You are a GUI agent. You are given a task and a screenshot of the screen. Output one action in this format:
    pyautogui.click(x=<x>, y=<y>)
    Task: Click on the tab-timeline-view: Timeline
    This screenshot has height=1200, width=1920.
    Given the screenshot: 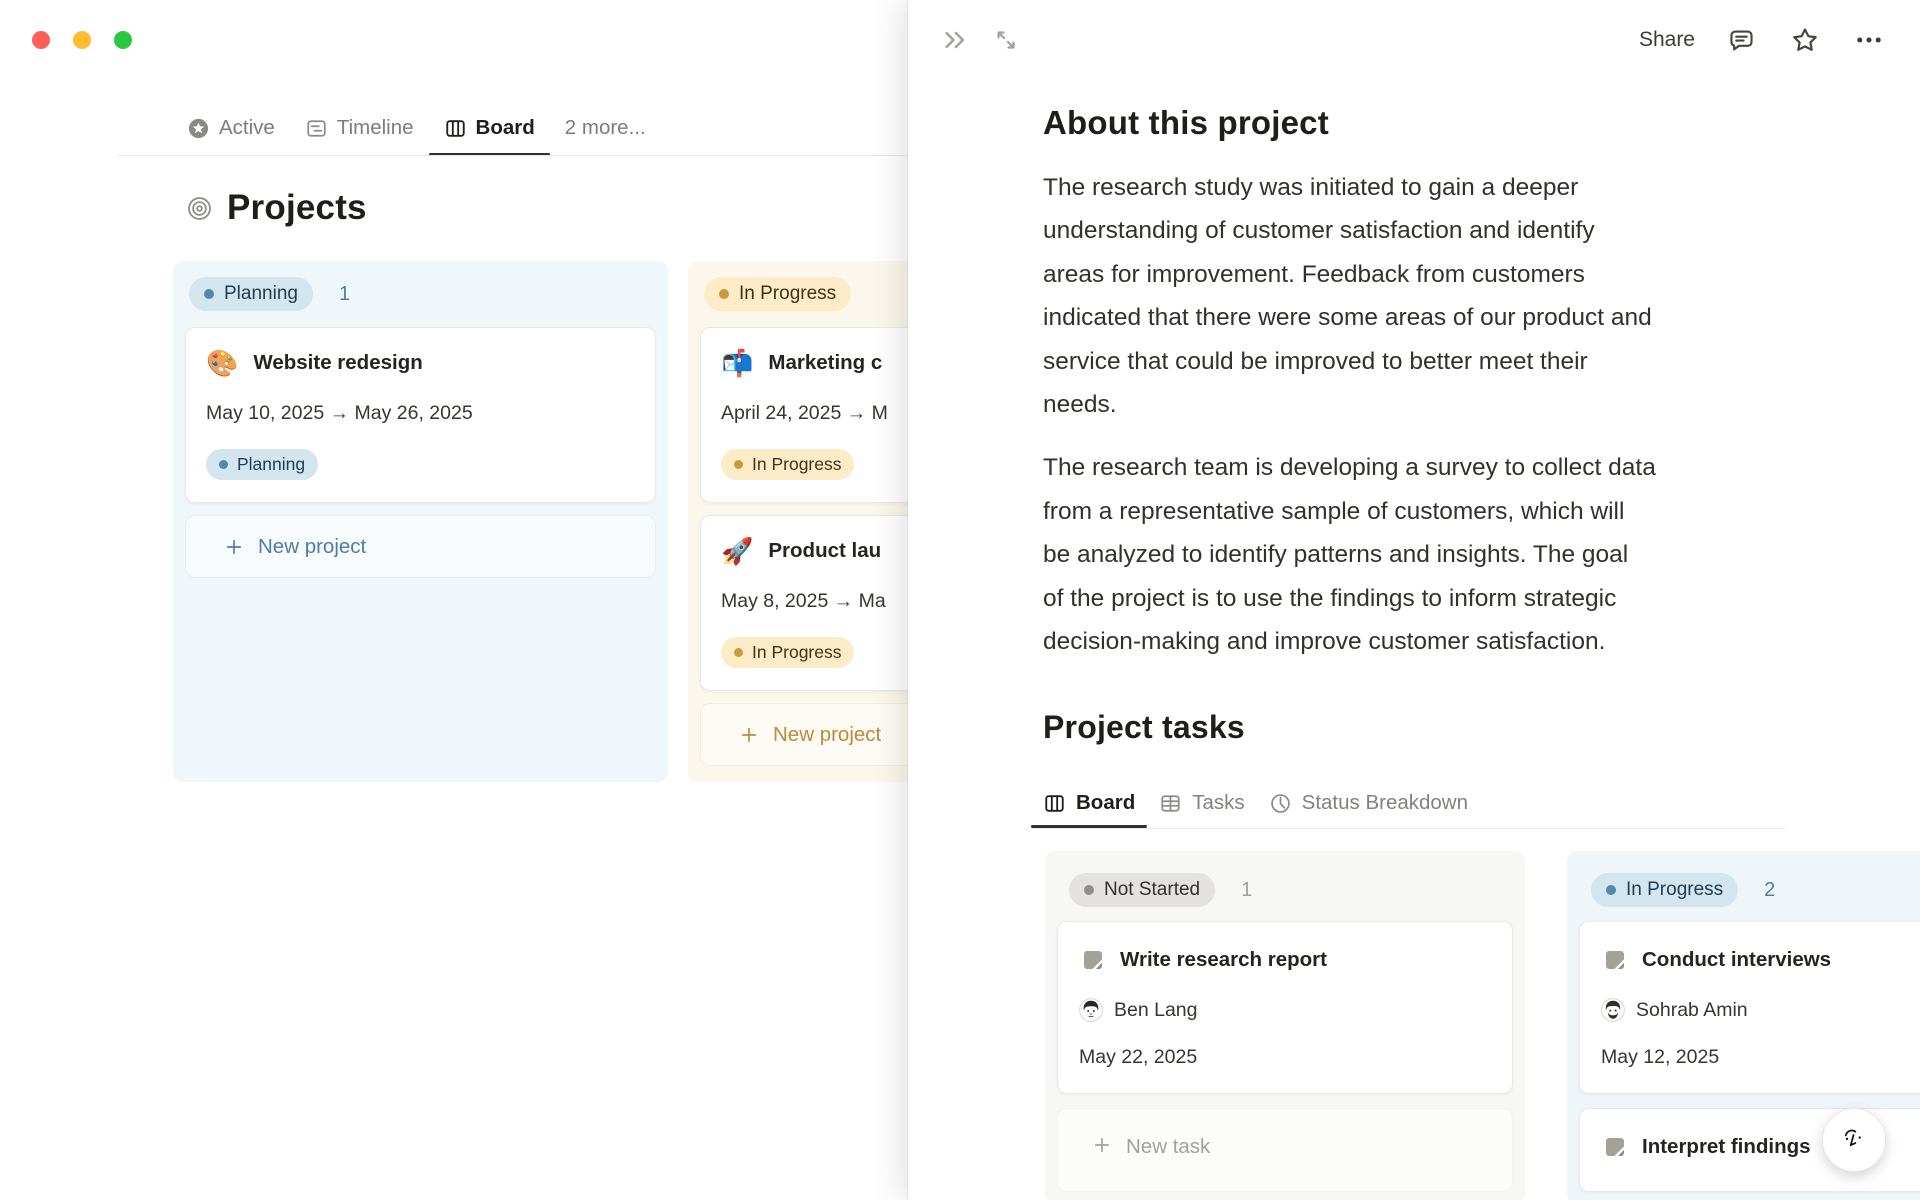 What is the action you would take?
    pyautogui.click(x=359, y=128)
    